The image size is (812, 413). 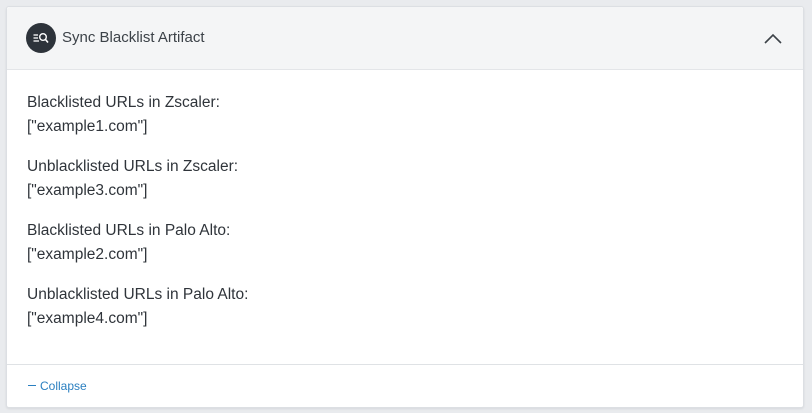 What do you see at coordinates (63, 386) in the screenshot?
I see `collapse-label: Collapse` at bounding box center [63, 386].